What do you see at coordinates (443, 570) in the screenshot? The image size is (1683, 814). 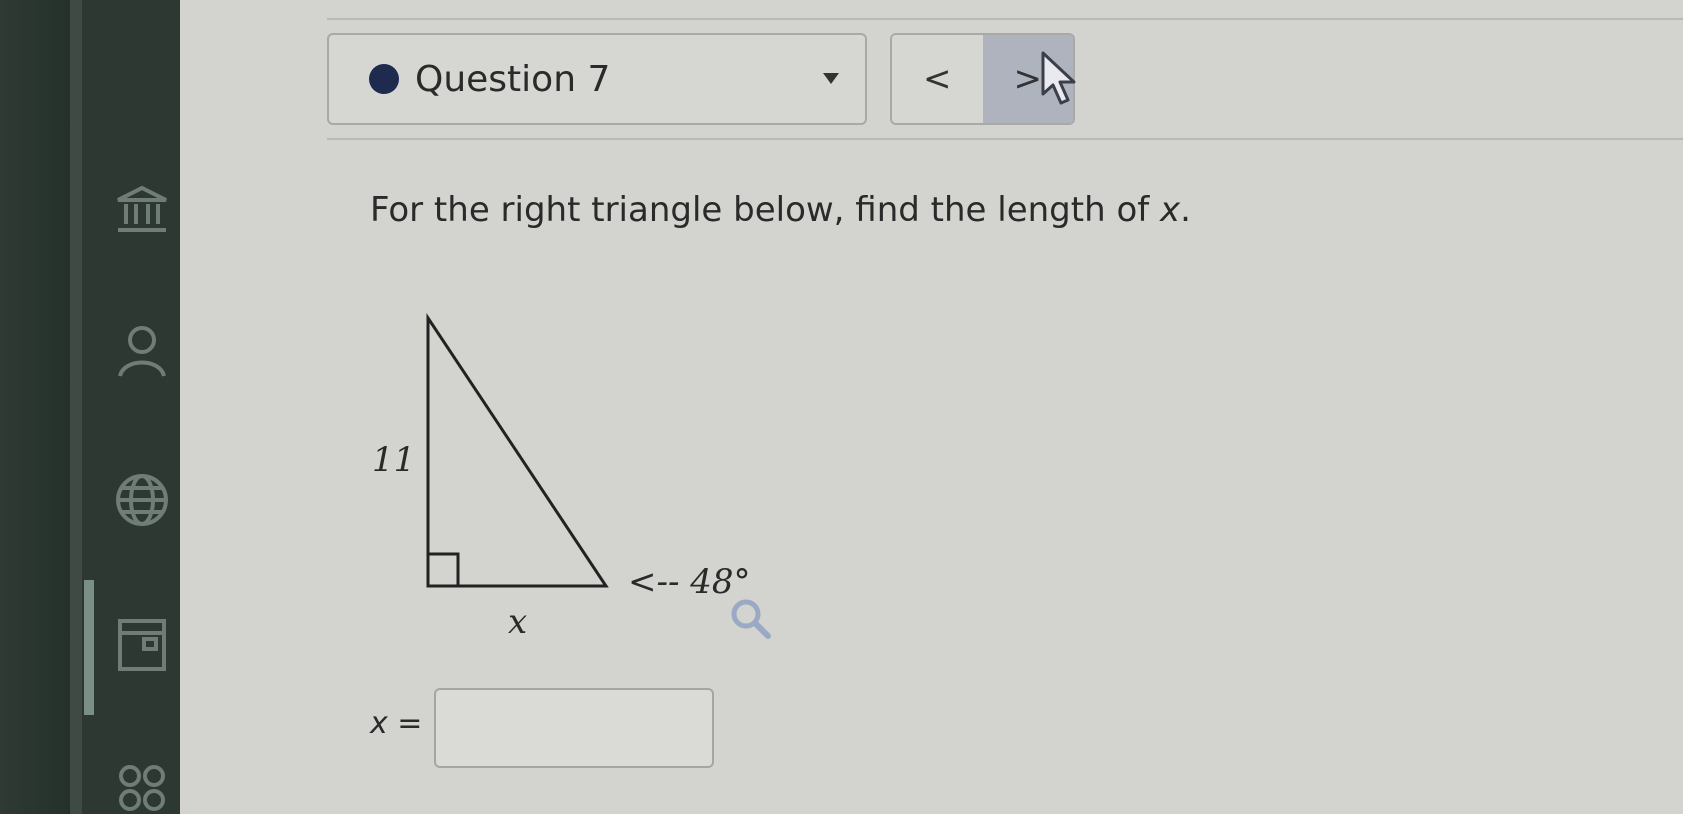 I see `right-angle-marker` at bounding box center [443, 570].